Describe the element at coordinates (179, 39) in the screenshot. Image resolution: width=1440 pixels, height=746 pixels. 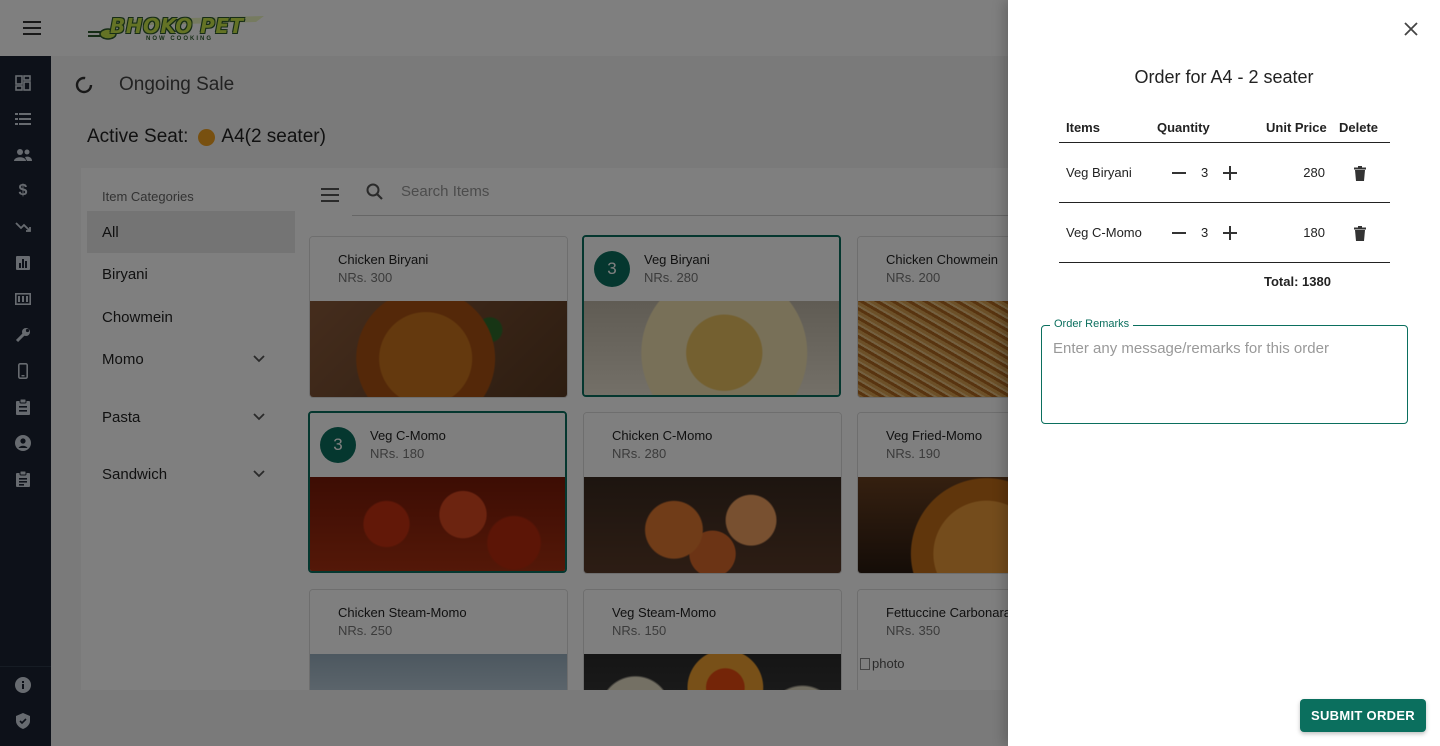
I see `logo-subtitle: NOW COOKING` at that location.